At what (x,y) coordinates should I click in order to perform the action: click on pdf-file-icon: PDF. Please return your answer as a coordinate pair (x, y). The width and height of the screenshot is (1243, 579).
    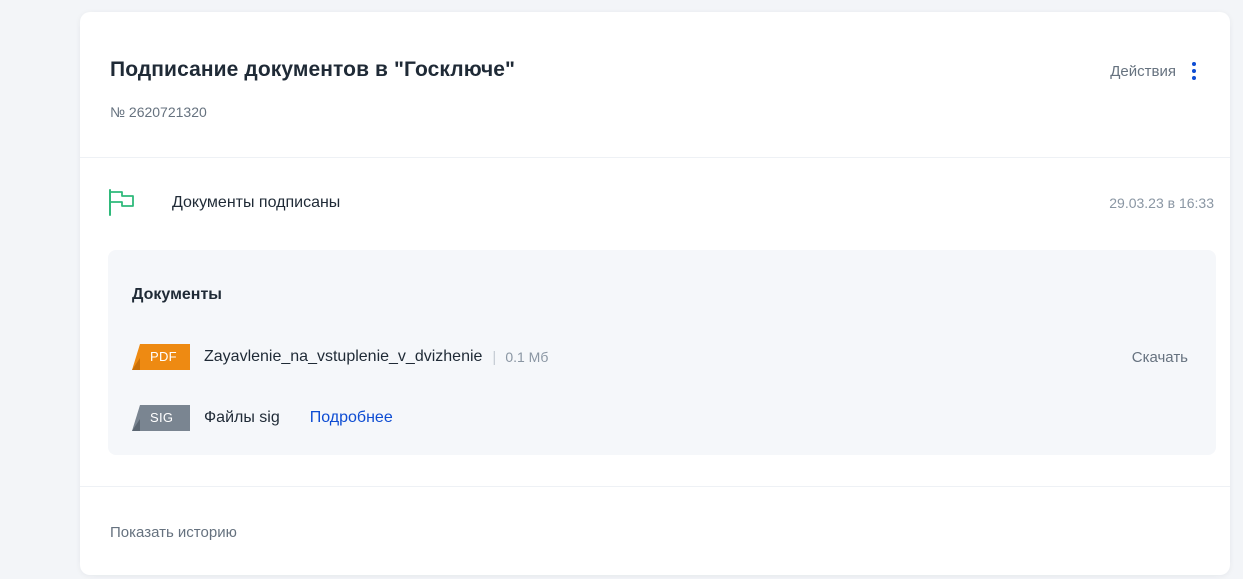
    Looking at the image, I should click on (161, 357).